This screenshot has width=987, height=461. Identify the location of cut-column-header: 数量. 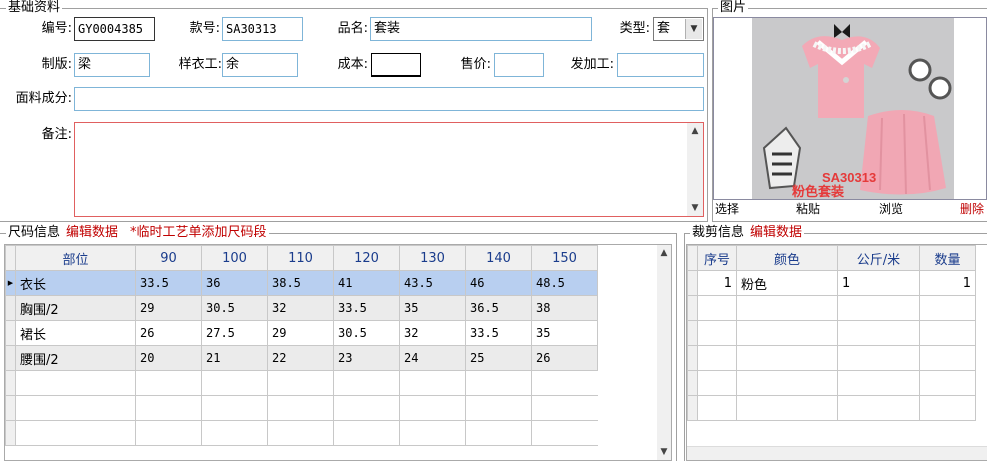
(947, 258).